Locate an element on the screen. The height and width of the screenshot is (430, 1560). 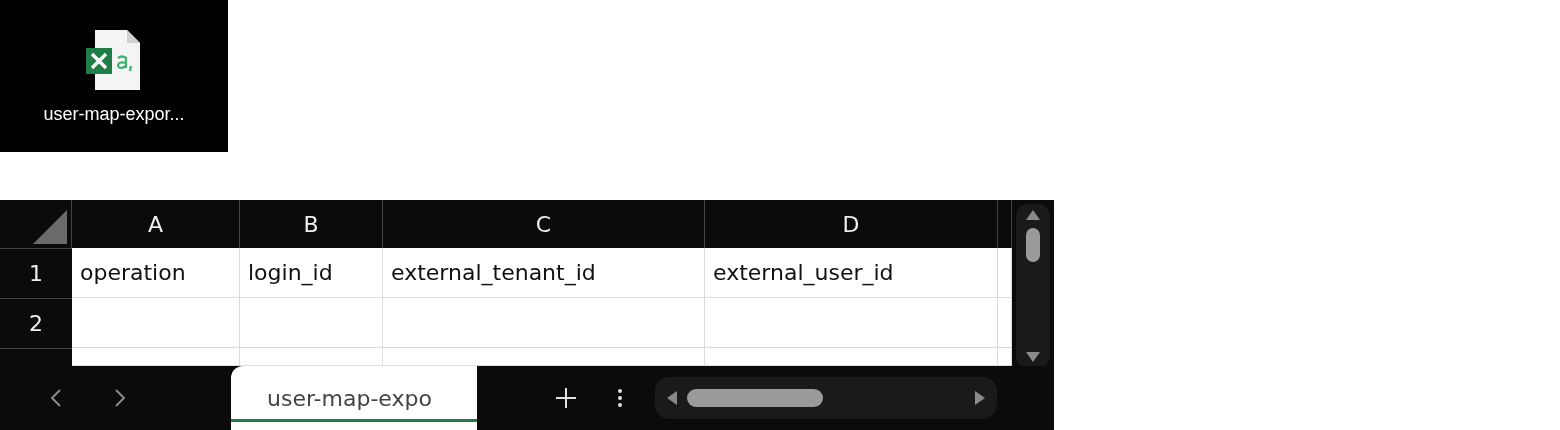
scroll-up-icon is located at coordinates (1033, 215).